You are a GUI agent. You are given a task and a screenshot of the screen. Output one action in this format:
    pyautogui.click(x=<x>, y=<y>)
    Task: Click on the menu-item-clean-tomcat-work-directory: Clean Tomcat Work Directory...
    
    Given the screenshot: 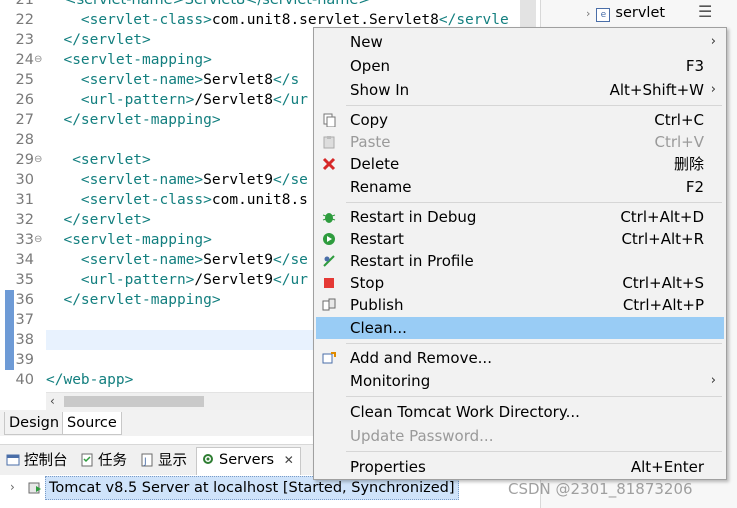 What is the action you would take?
    pyautogui.click(x=520, y=412)
    